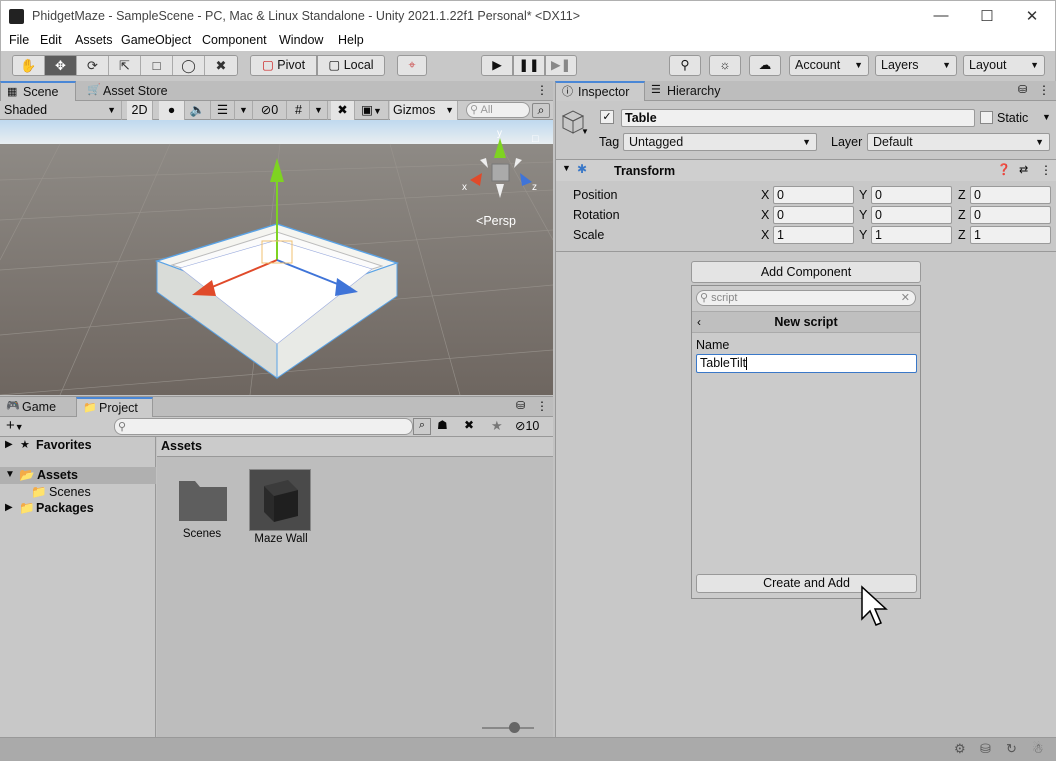 The image size is (1056, 761). I want to click on rotation-y-field: 0, so click(911, 215).